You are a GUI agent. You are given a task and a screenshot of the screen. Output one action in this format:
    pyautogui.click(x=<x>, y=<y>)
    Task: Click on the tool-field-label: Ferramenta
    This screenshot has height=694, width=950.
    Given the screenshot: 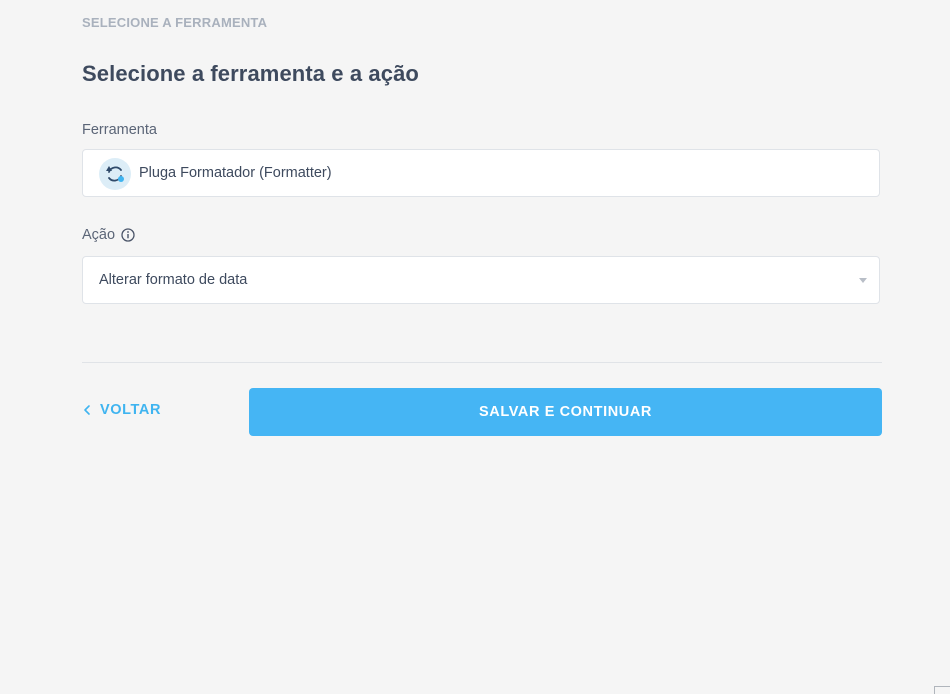 What is the action you would take?
    pyautogui.click(x=119, y=130)
    